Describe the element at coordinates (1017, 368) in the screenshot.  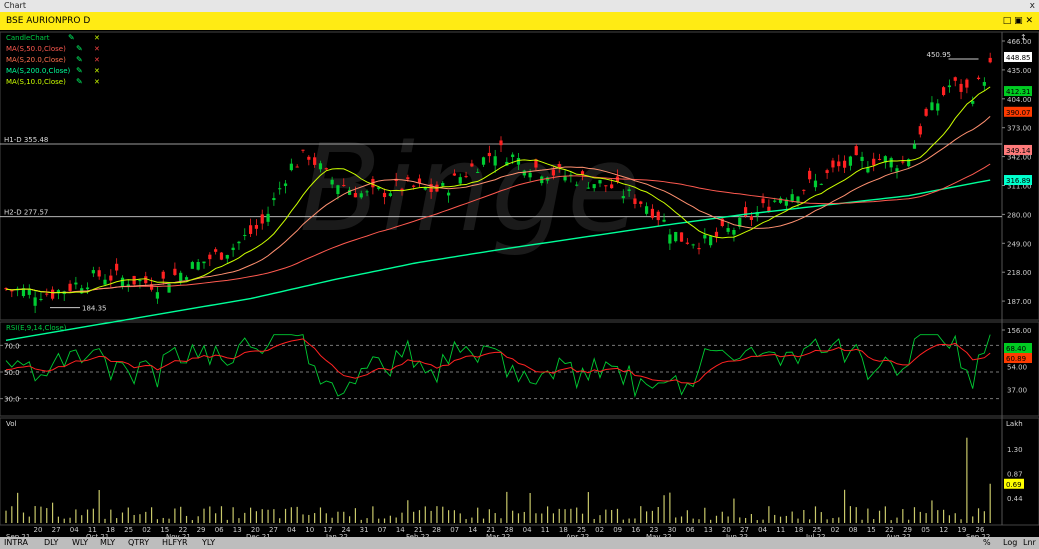
I see `rsi-tick-label: 54.00` at that location.